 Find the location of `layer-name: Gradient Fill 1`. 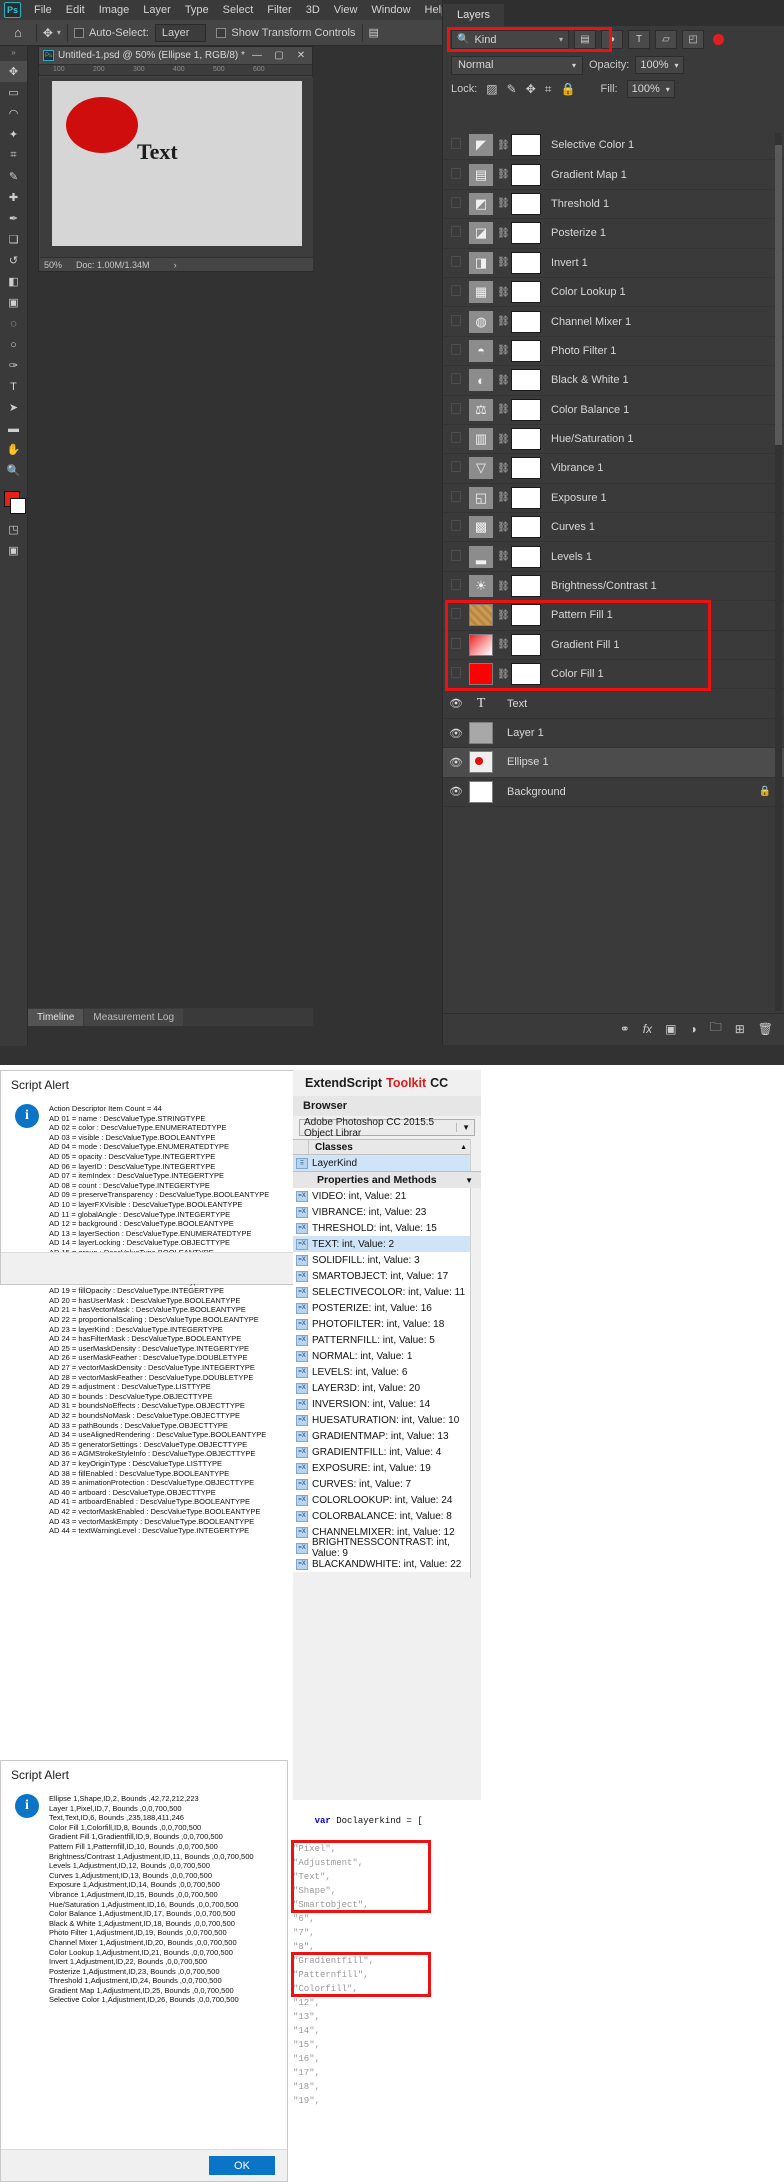

layer-name: Gradient Fill 1 is located at coordinates (585, 645).